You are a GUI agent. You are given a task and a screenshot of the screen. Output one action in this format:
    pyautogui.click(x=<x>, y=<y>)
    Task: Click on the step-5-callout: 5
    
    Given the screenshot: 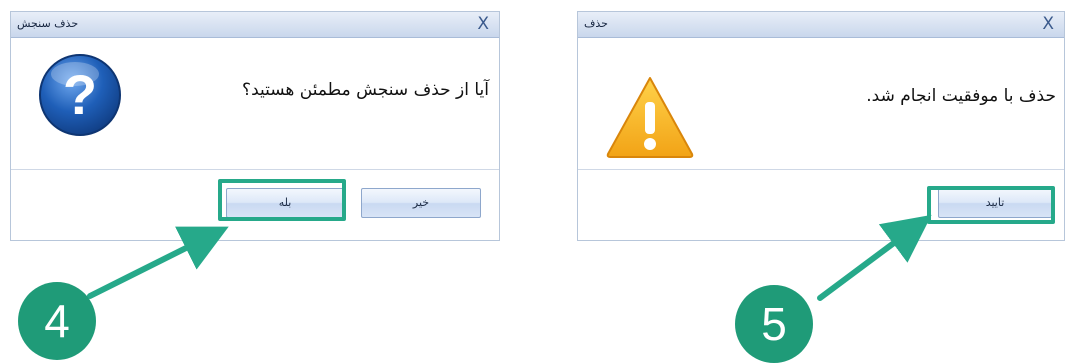 What is the action you would take?
    pyautogui.click(x=774, y=324)
    